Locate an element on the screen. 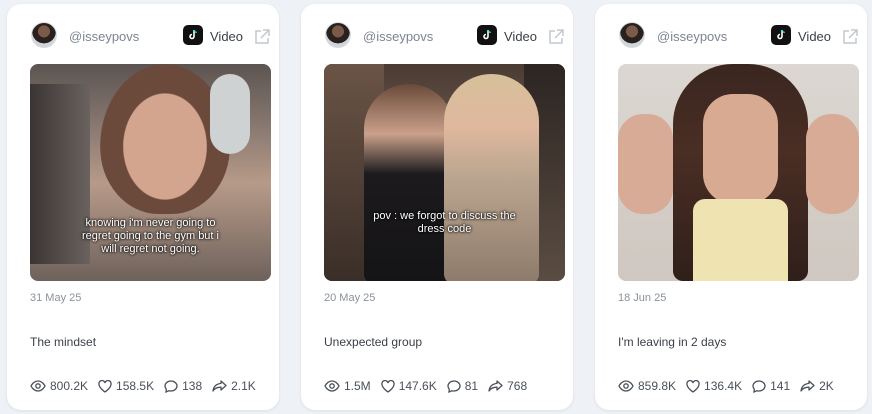 The height and width of the screenshot is (414, 872). shares-count: 2.1K is located at coordinates (243, 386).